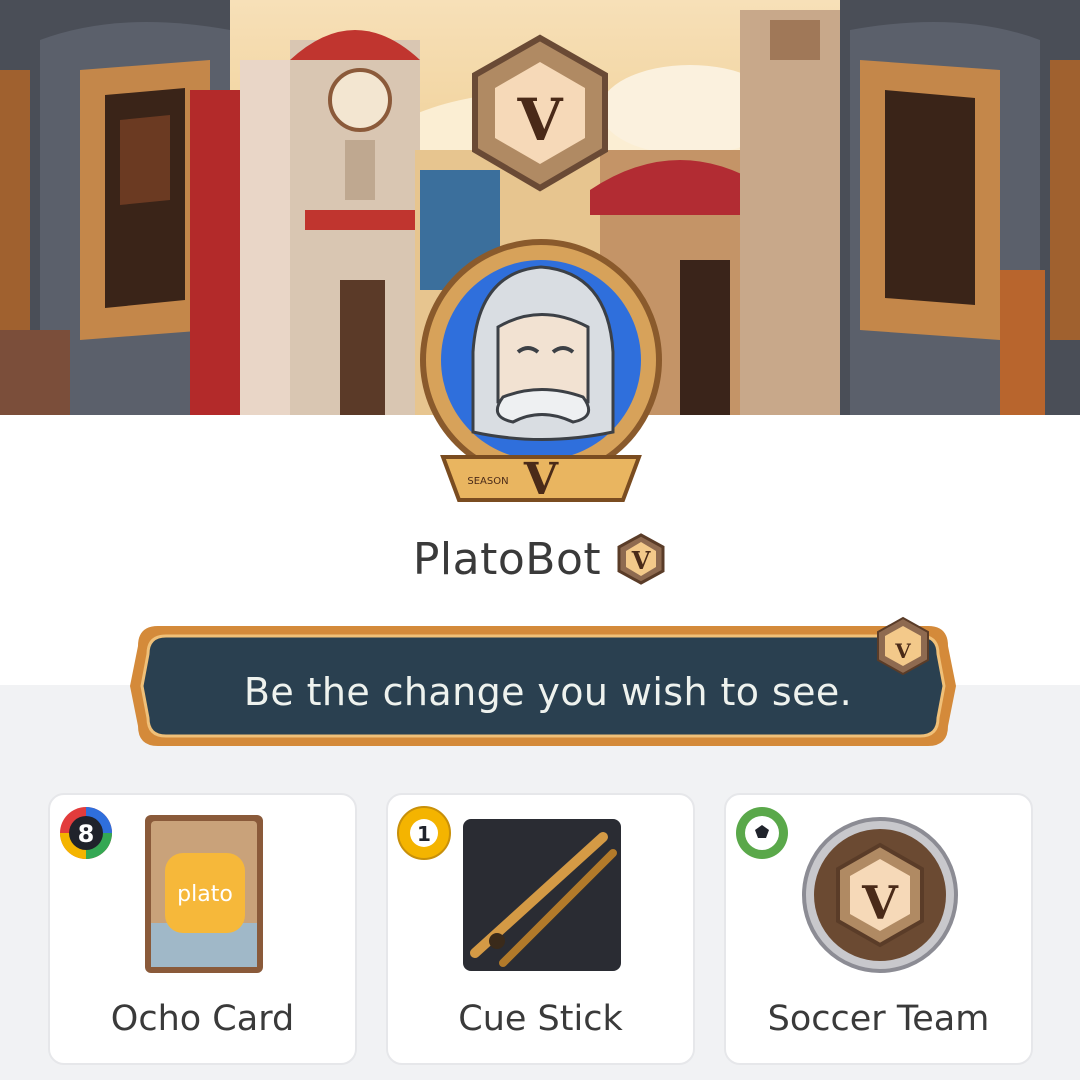 Image resolution: width=1080 pixels, height=1080 pixels. I want to click on username: PlatoBot, so click(507, 559).